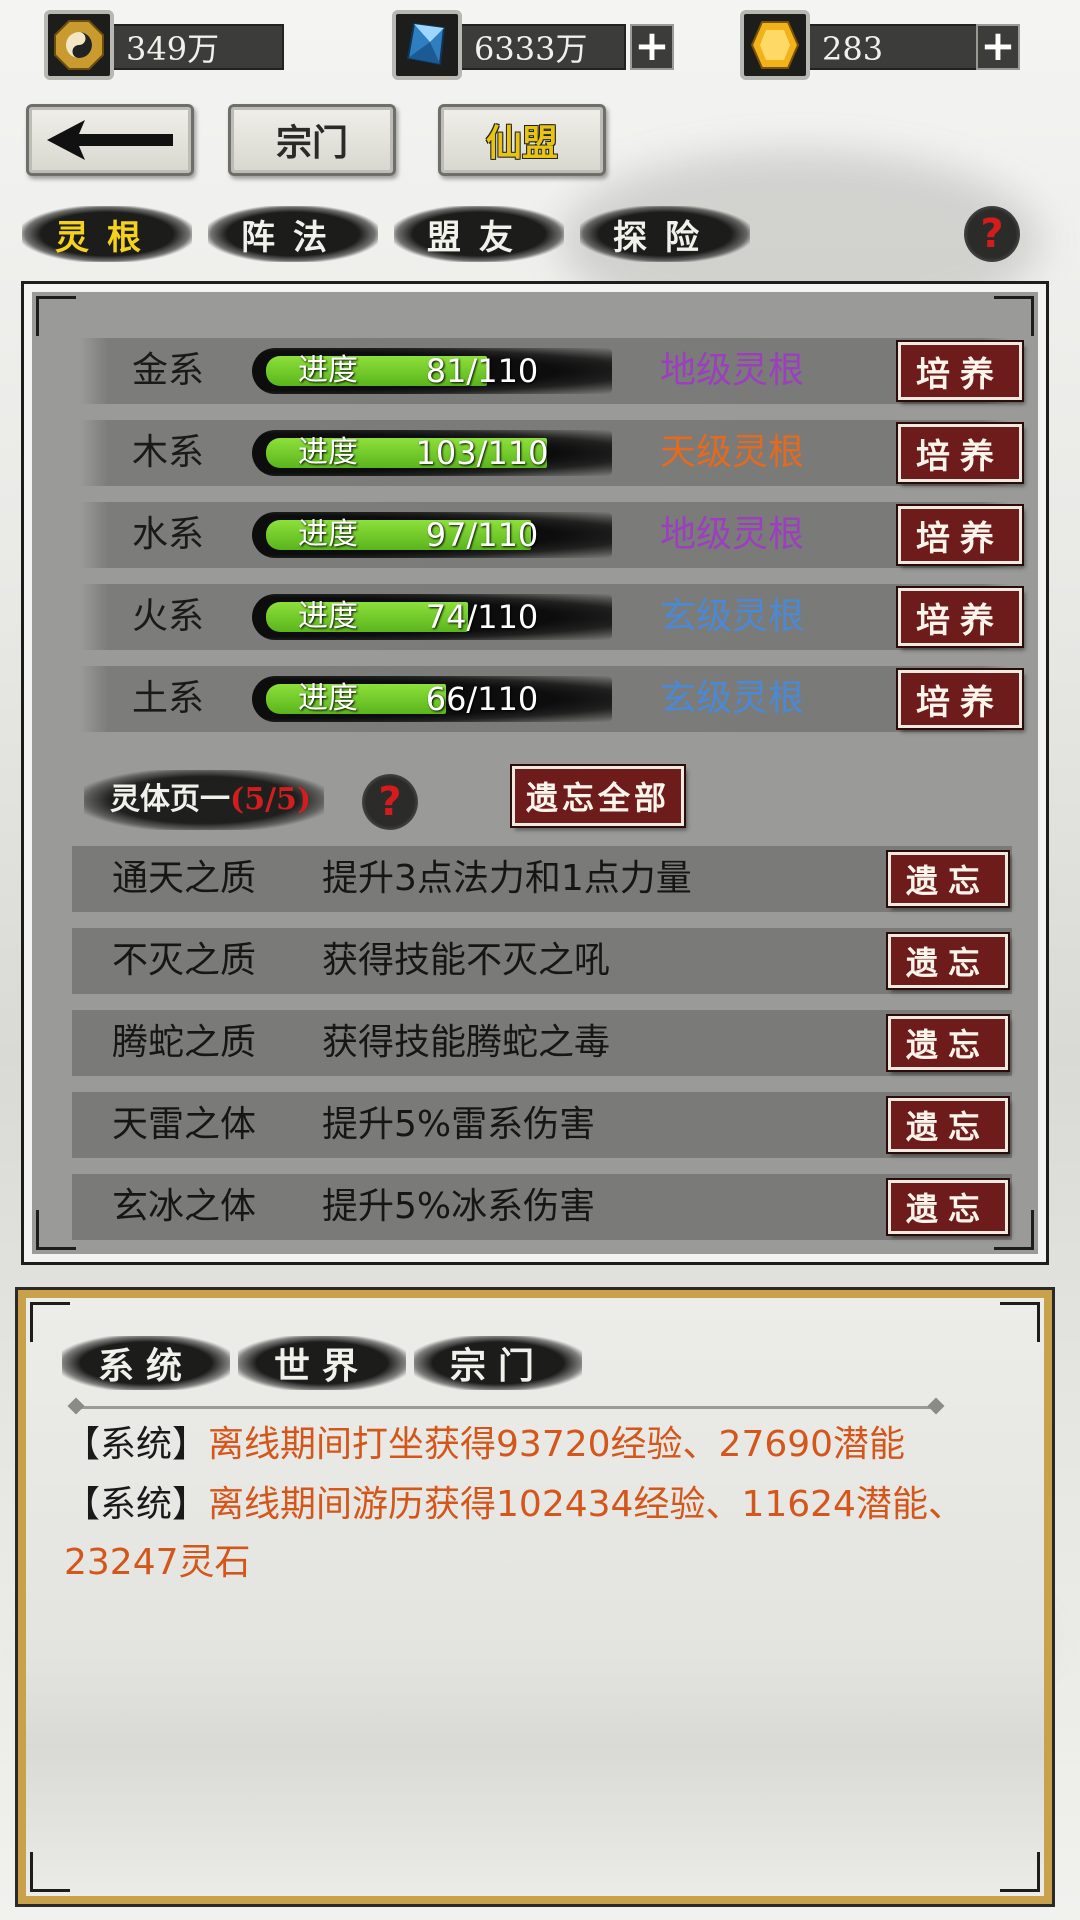  I want to click on root-progress-bar: 进度 66/110, so click(432, 699).